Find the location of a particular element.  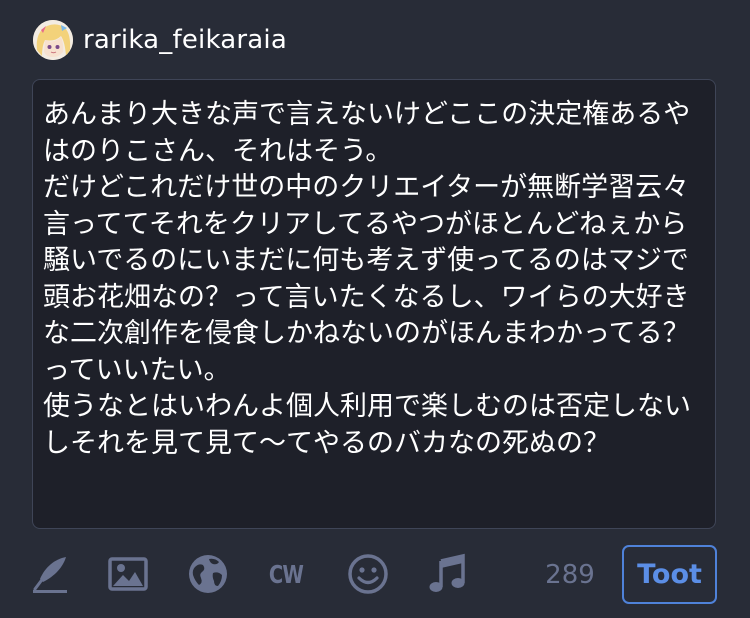

emoji-icon is located at coordinates (368, 574).